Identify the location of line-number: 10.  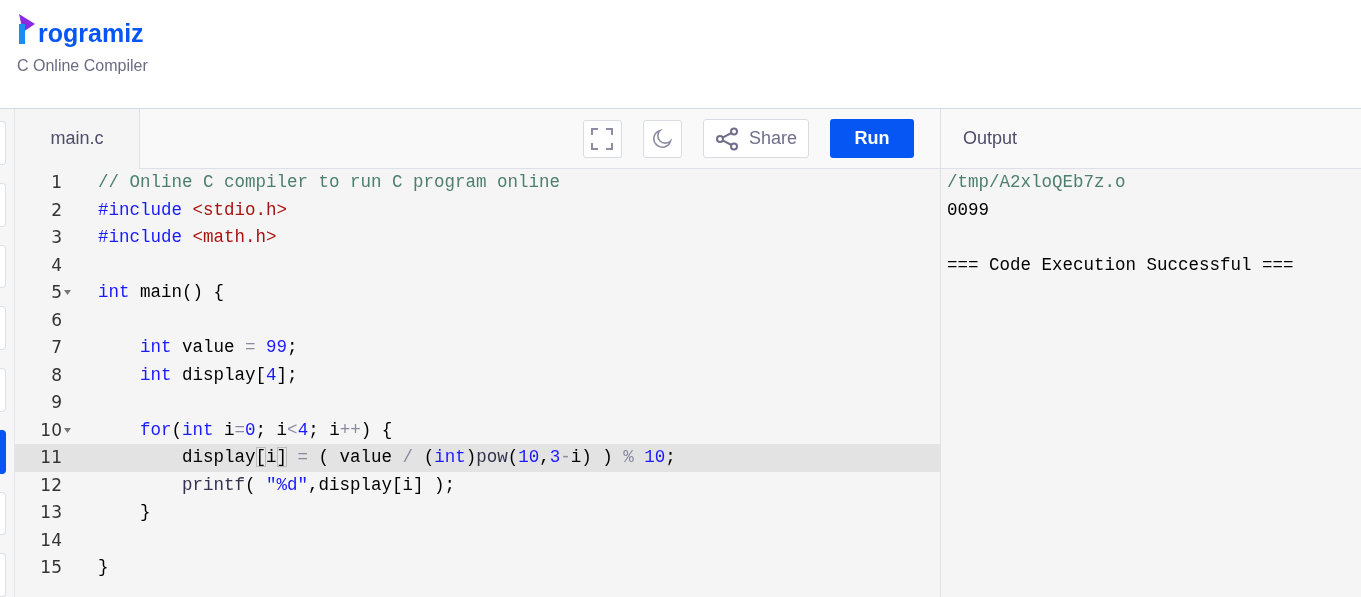
(50, 430).